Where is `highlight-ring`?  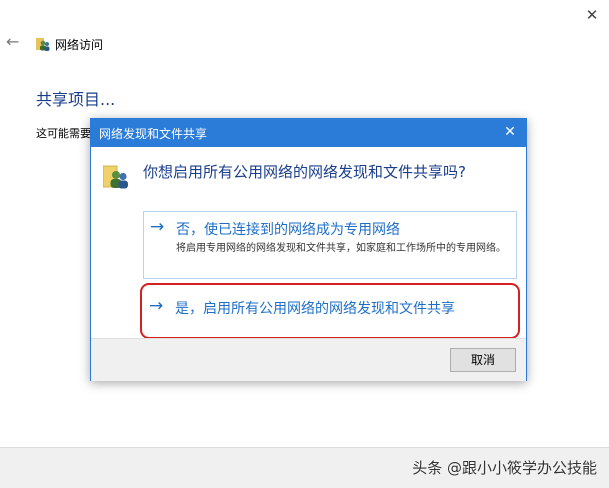 highlight-ring is located at coordinates (330, 311).